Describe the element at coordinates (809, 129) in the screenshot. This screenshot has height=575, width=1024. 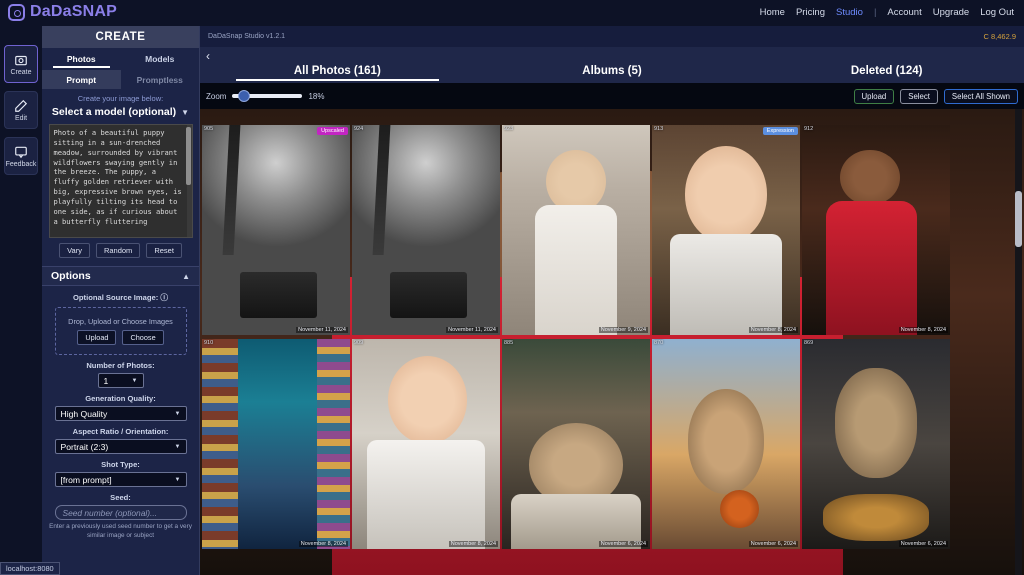
I see `photo-id: 912` at that location.